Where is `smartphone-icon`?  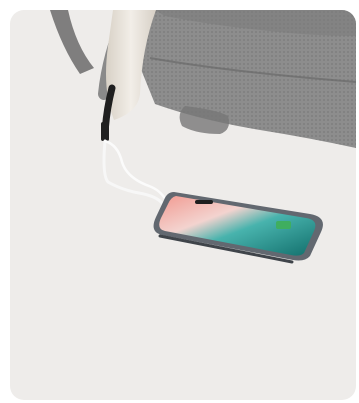 smartphone-icon is located at coordinates (238, 228).